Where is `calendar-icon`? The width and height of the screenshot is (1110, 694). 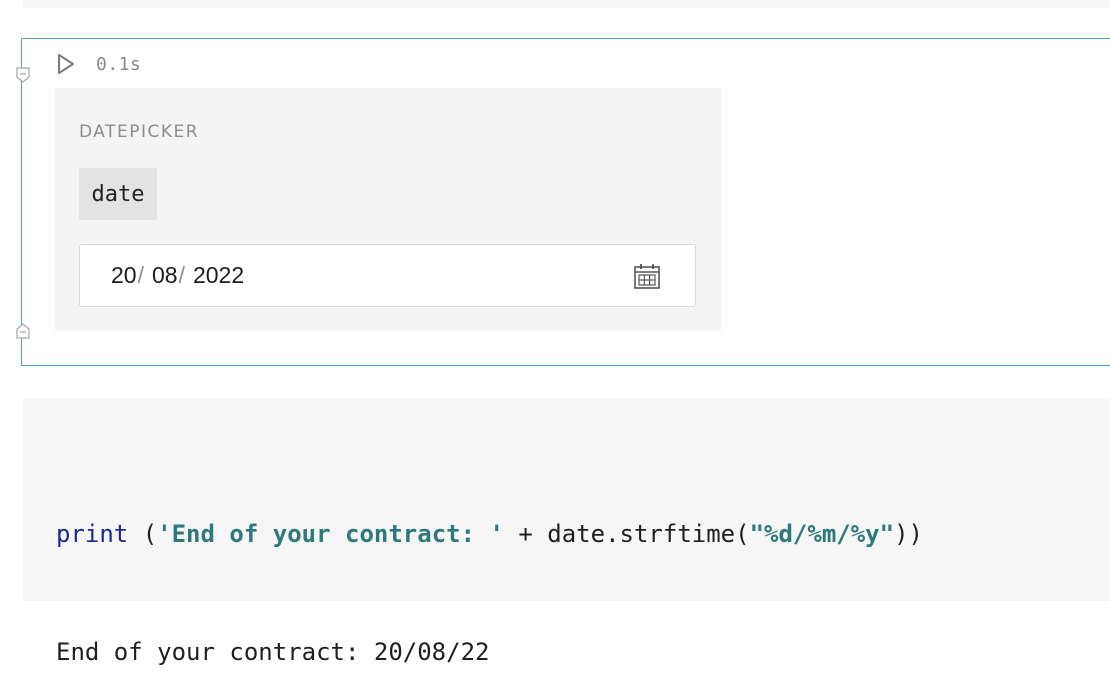
calendar-icon is located at coordinates (647, 276).